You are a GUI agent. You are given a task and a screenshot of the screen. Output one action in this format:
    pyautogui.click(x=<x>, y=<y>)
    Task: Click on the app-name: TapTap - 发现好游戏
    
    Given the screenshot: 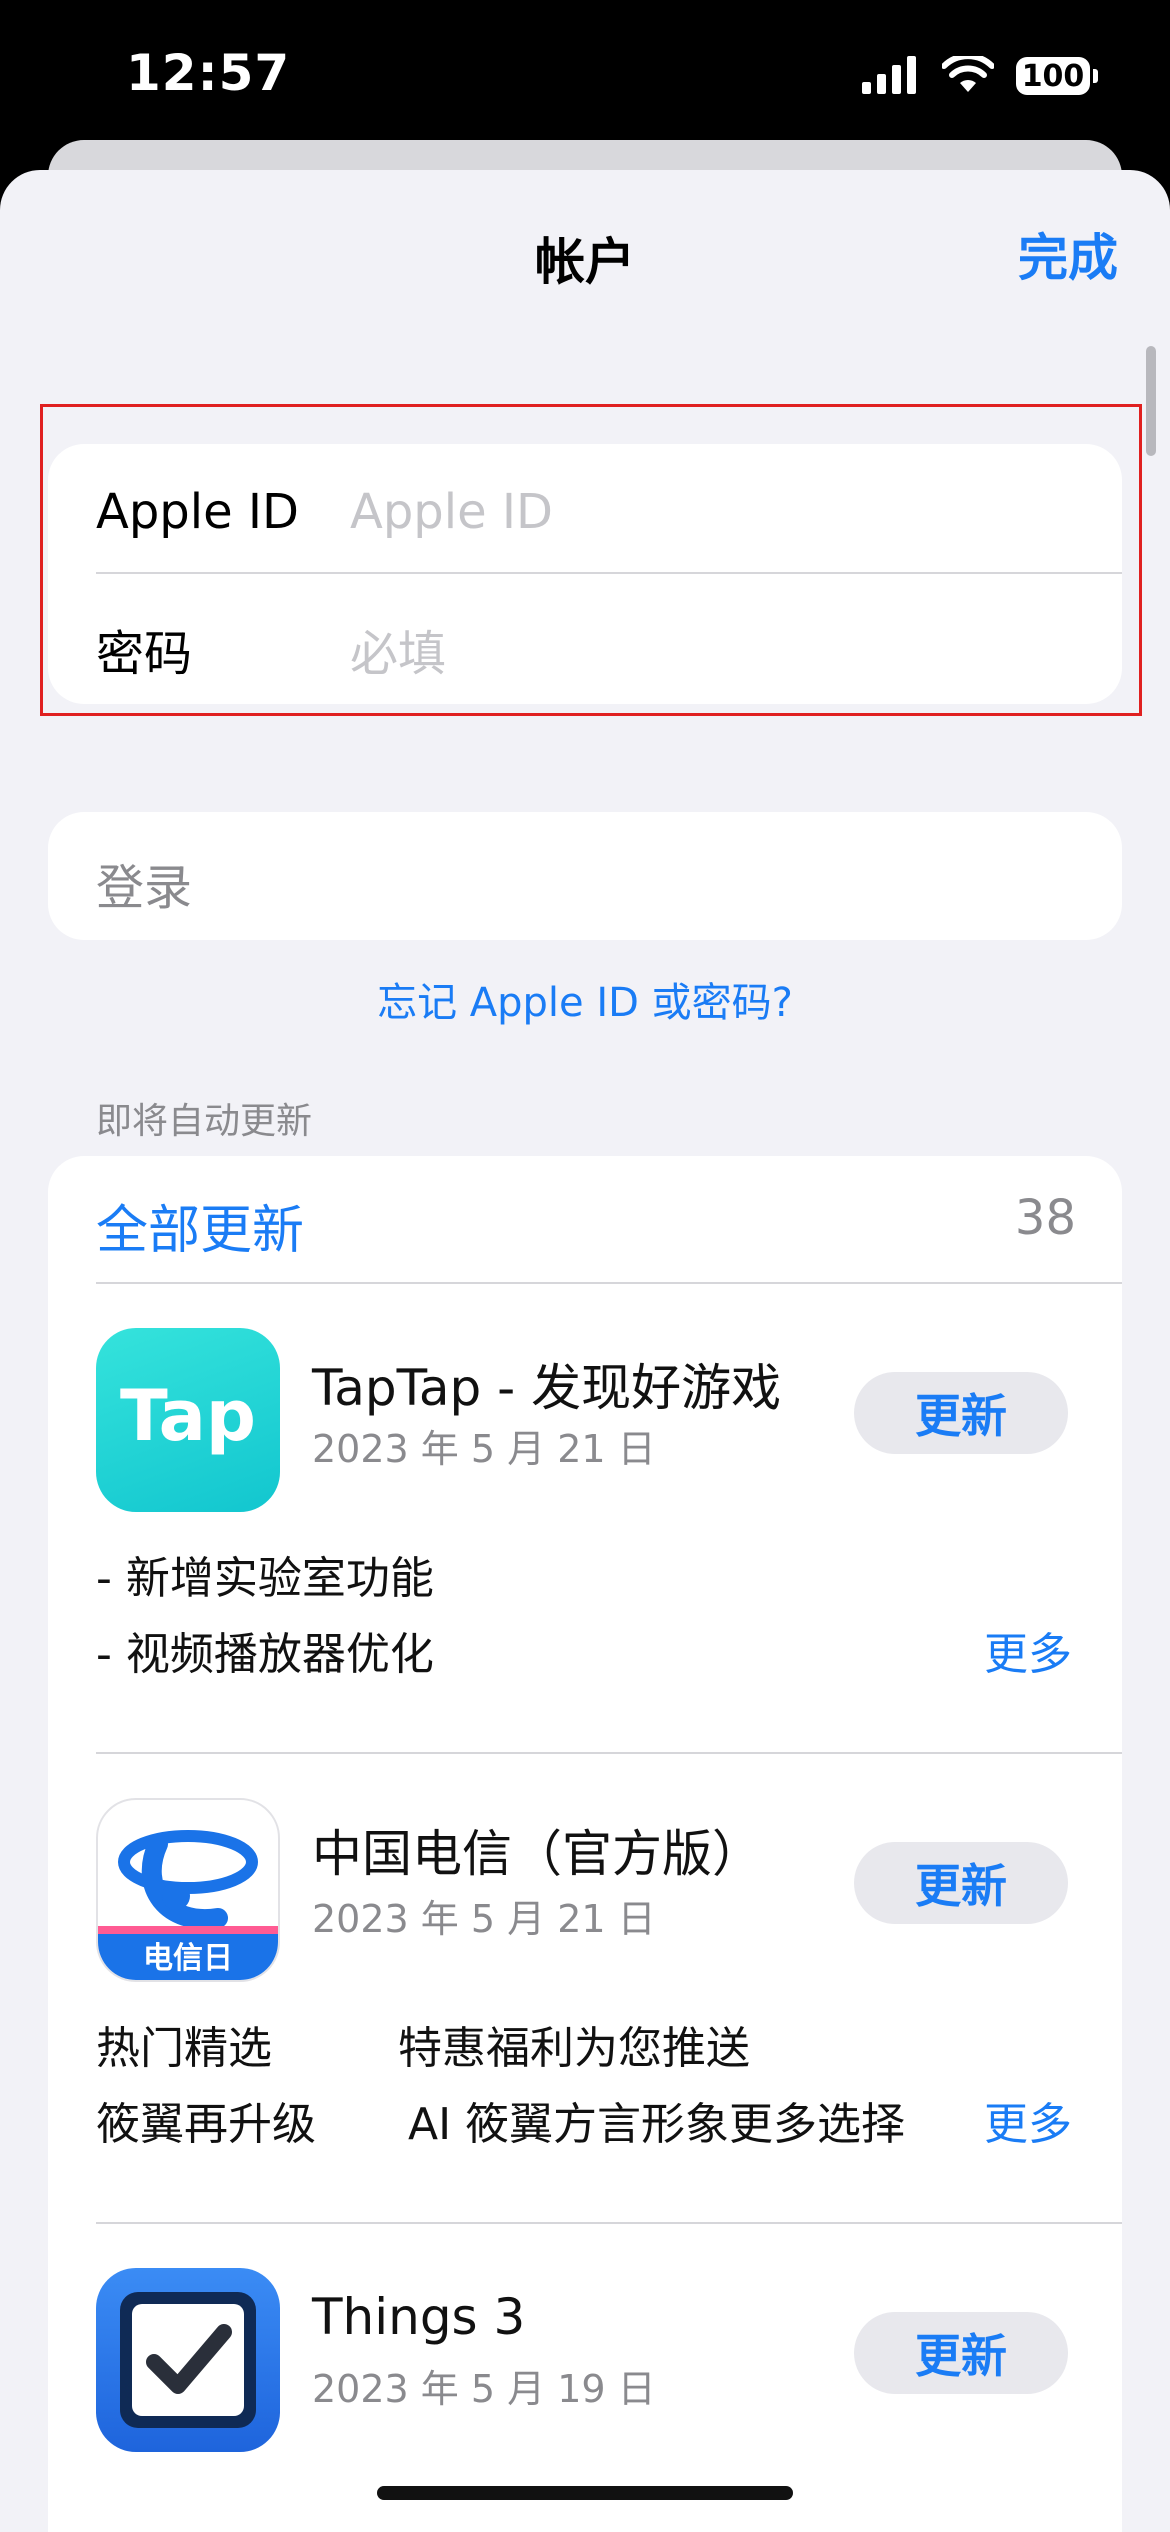 What is the action you would take?
    pyautogui.click(x=547, y=1388)
    